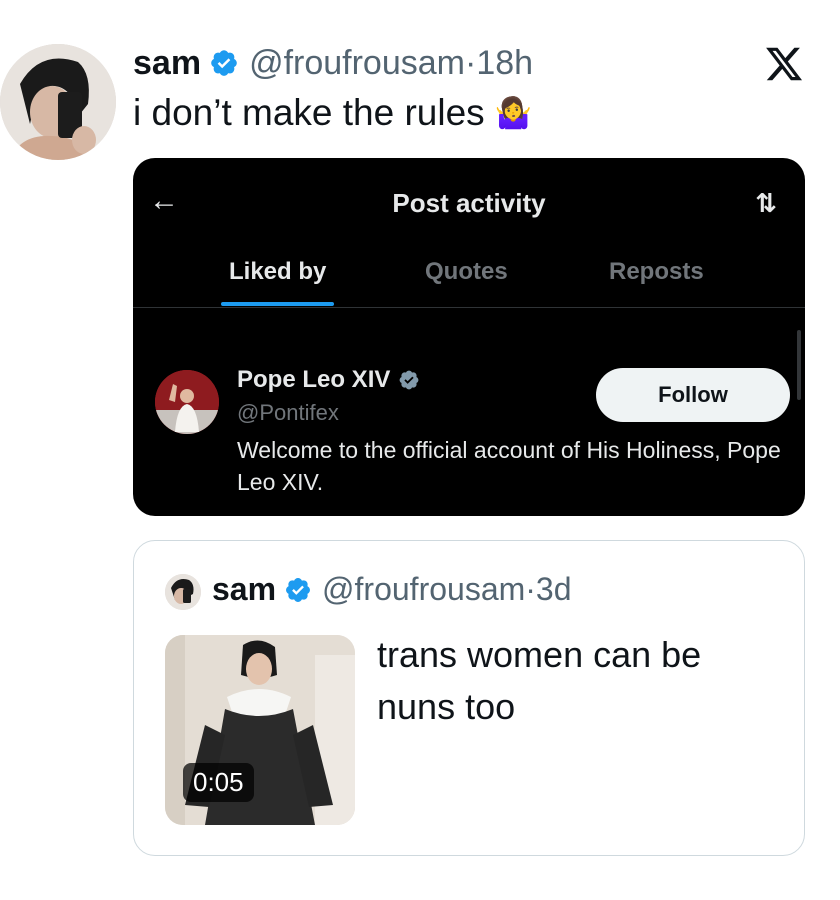 The height and width of the screenshot is (900, 840). I want to click on tweet-text-content: i don’t make the rules, so click(309, 112).